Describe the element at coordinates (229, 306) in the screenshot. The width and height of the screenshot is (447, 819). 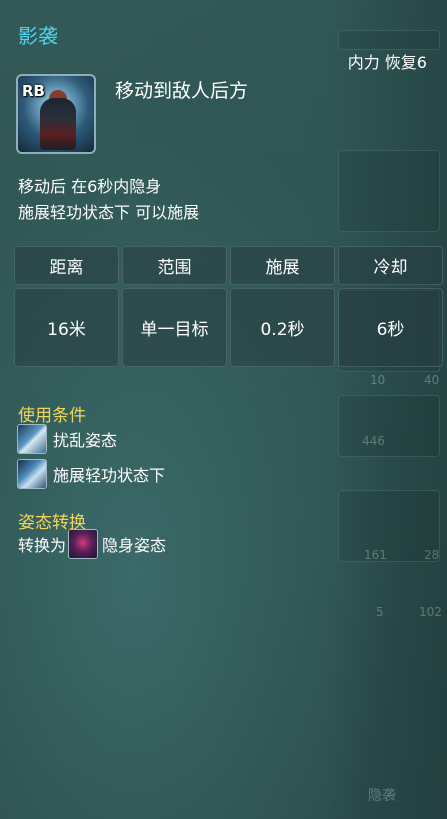
I see `stats-table: 距离 范围 施展 冷却 16米 单一目标 0.2秒 6秒` at that location.